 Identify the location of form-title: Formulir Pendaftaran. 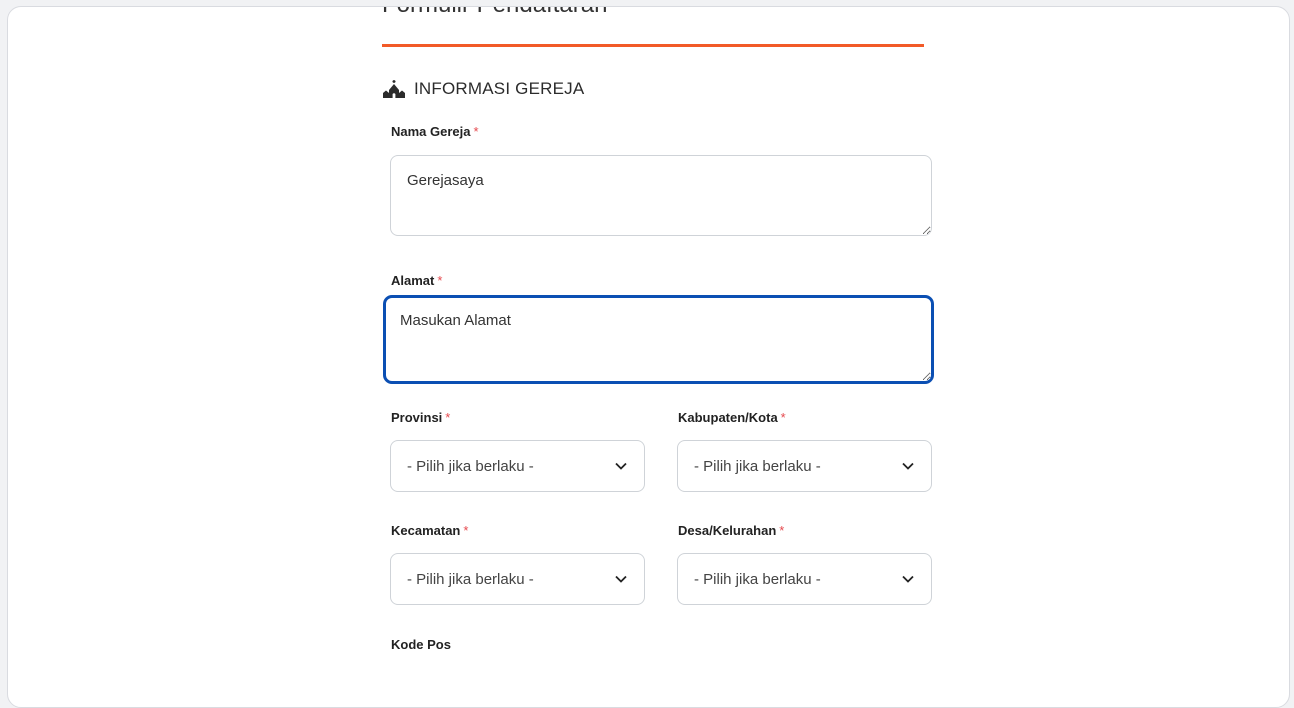
(494, 13).